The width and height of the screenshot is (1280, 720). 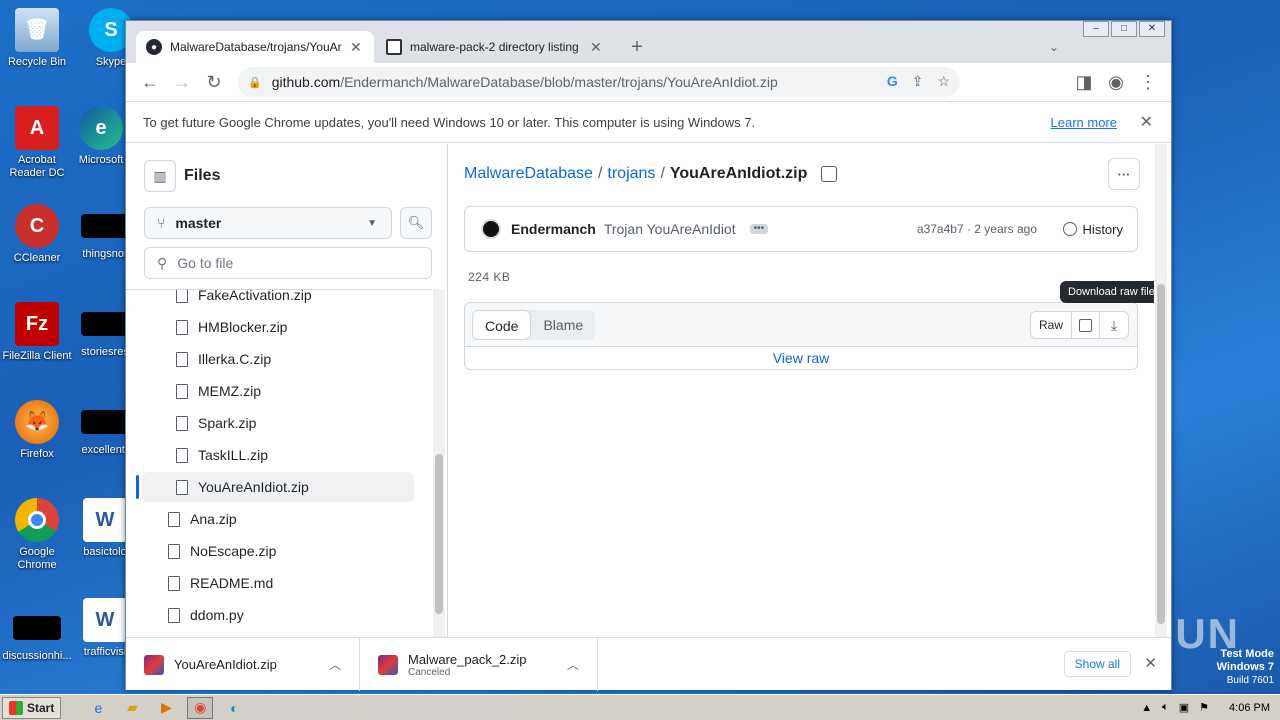 I want to click on tree-item-label: YouAreAnIdiot.zip, so click(x=253, y=487).